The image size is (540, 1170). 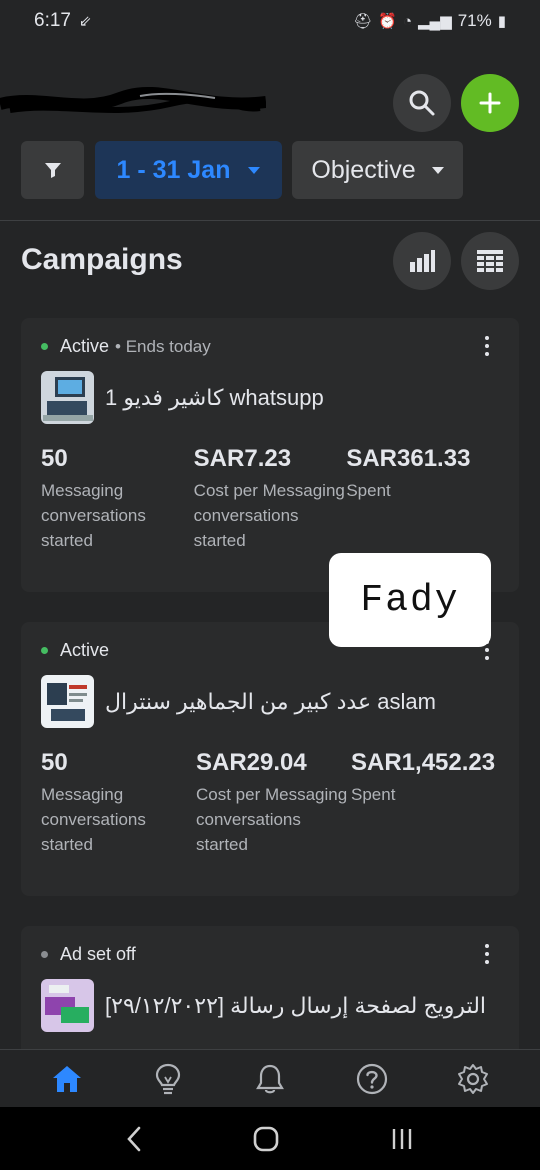 What do you see at coordinates (133, 99) in the screenshot?
I see `redacted-account-name` at bounding box center [133, 99].